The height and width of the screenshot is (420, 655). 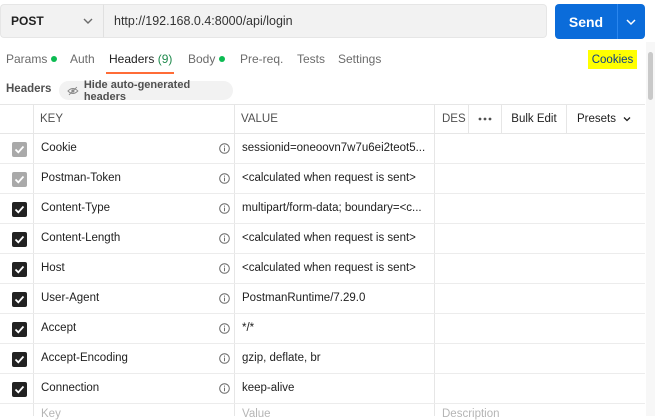 What do you see at coordinates (70, 298) in the screenshot?
I see `header-key: User-Agent` at bounding box center [70, 298].